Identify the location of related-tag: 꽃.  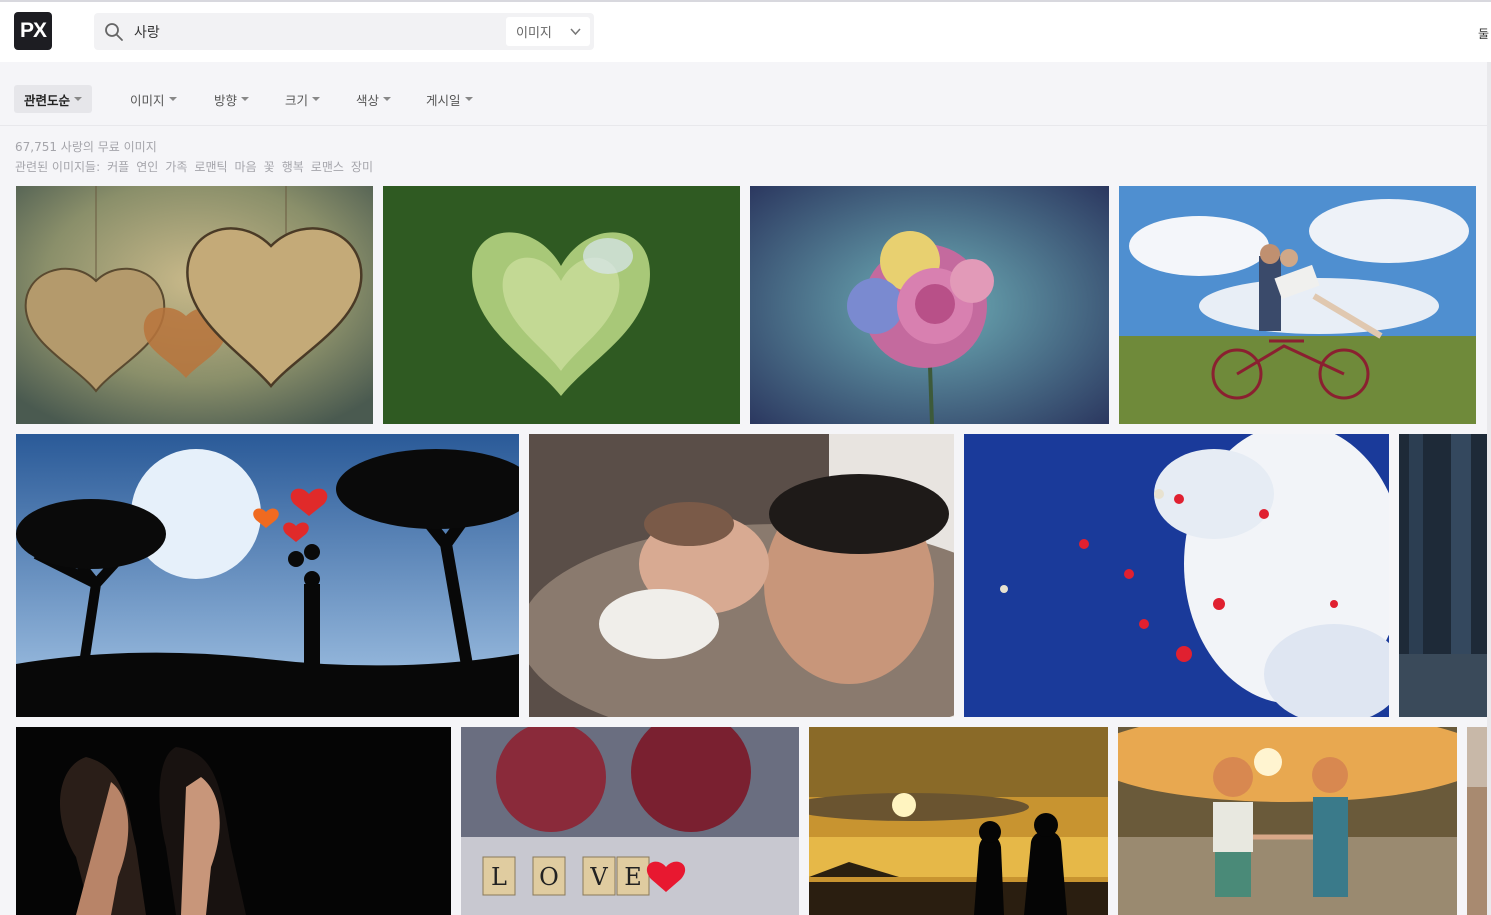
(269, 166).